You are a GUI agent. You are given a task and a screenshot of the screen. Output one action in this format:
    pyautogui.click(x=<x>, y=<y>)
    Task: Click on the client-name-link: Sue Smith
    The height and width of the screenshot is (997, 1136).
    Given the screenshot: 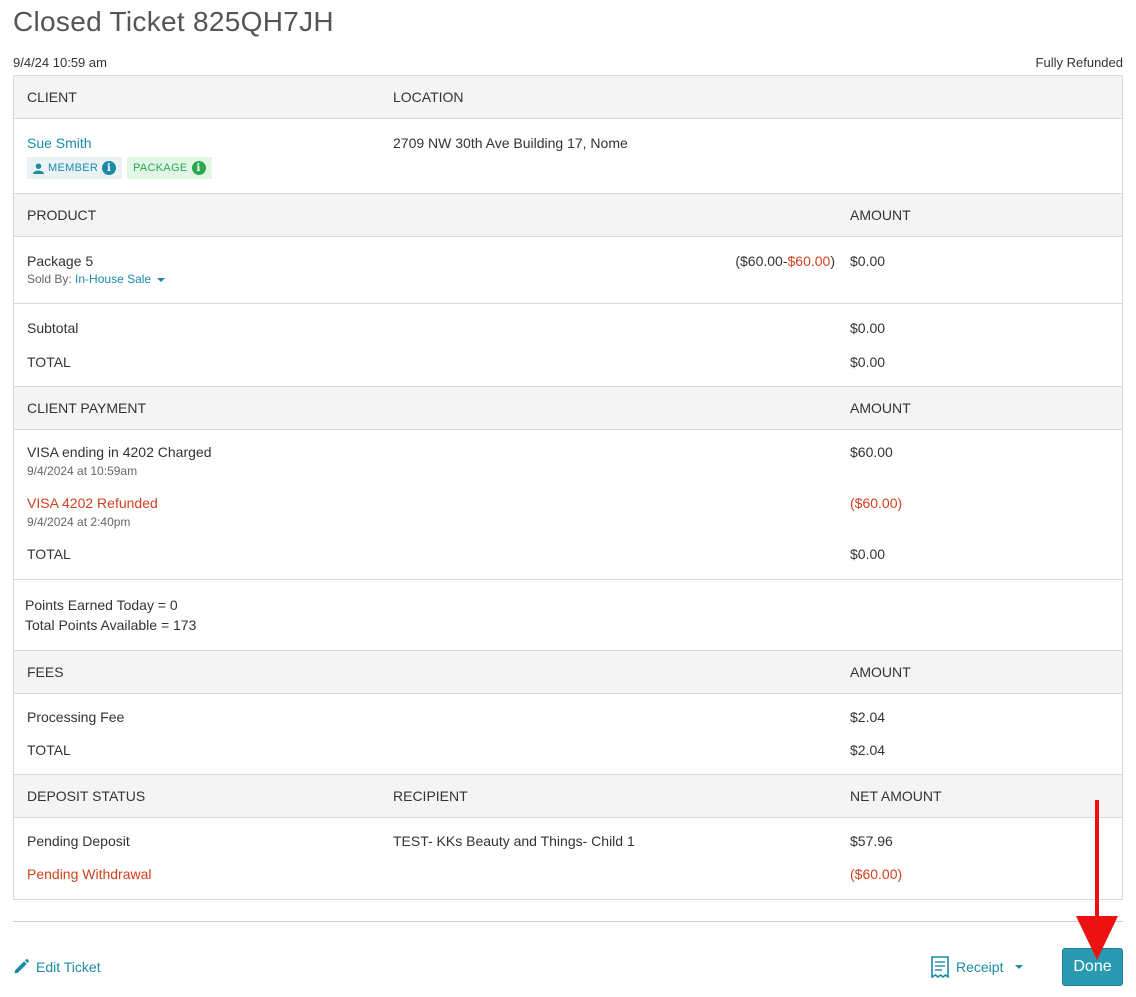 What is the action you would take?
    pyautogui.click(x=59, y=143)
    